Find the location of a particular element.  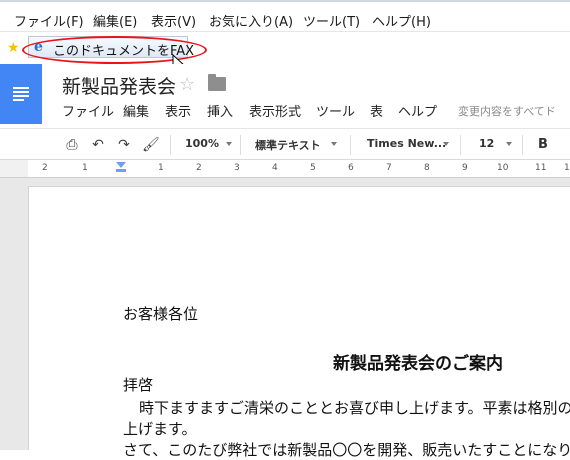

docs-menu-format: 表示形式 is located at coordinates (275, 110).